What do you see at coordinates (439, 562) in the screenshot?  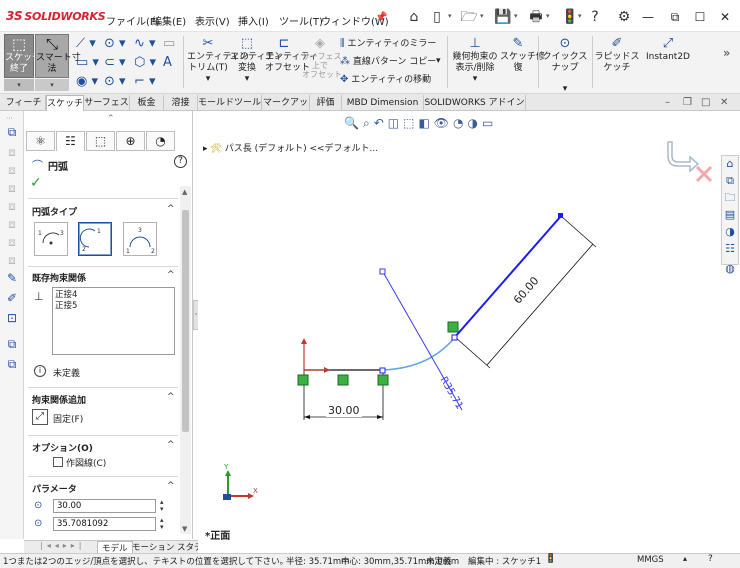 I see `status-state: 未定義` at bounding box center [439, 562].